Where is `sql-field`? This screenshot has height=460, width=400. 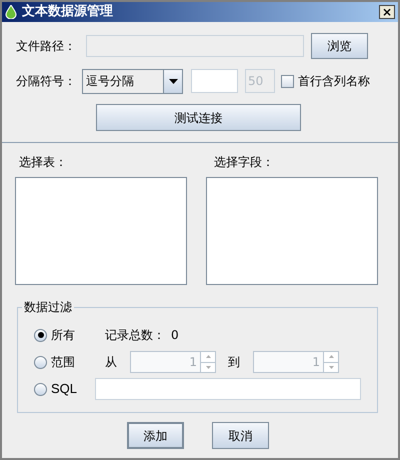
sql-field is located at coordinates (228, 389).